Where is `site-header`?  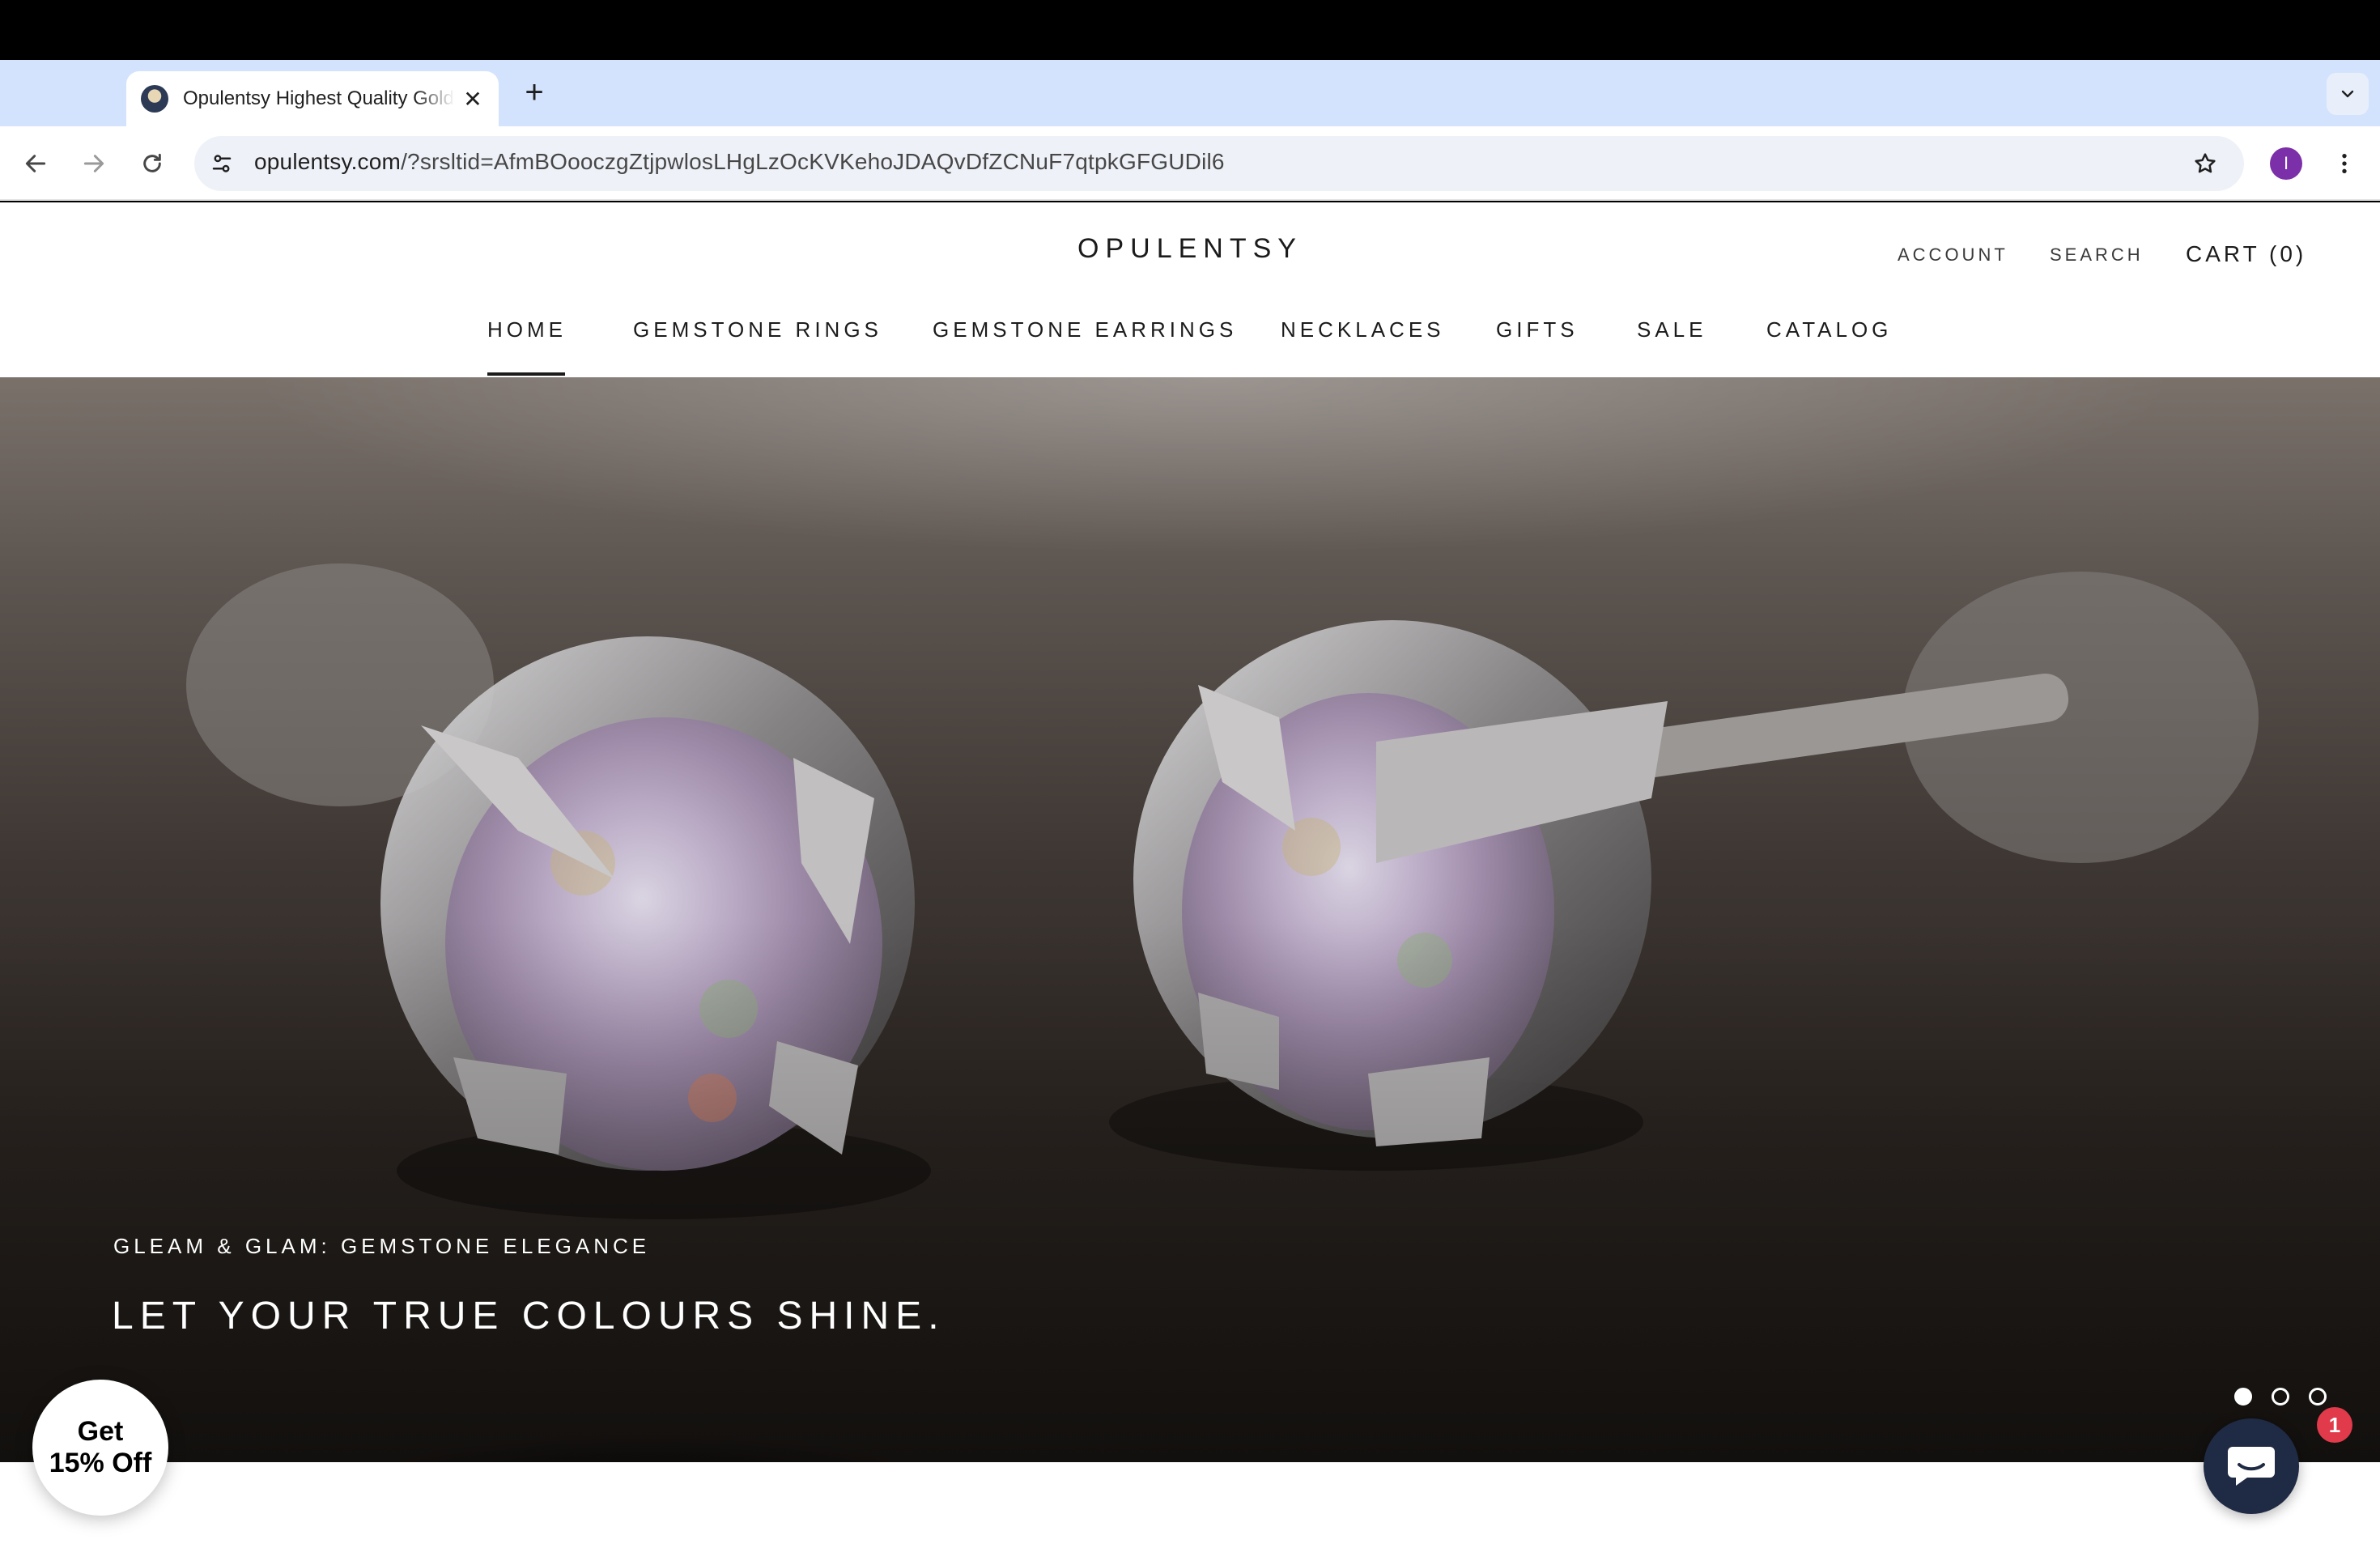 site-header is located at coordinates (1190, 290).